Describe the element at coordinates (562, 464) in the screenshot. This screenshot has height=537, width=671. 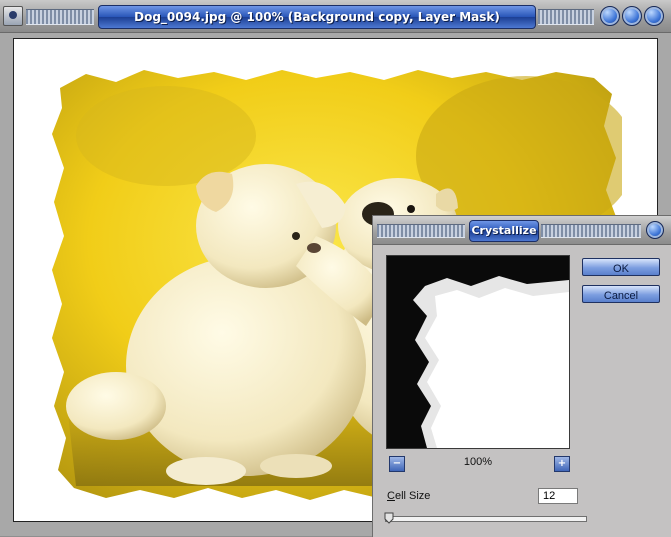
I see `zoom-in-icon: +` at that location.